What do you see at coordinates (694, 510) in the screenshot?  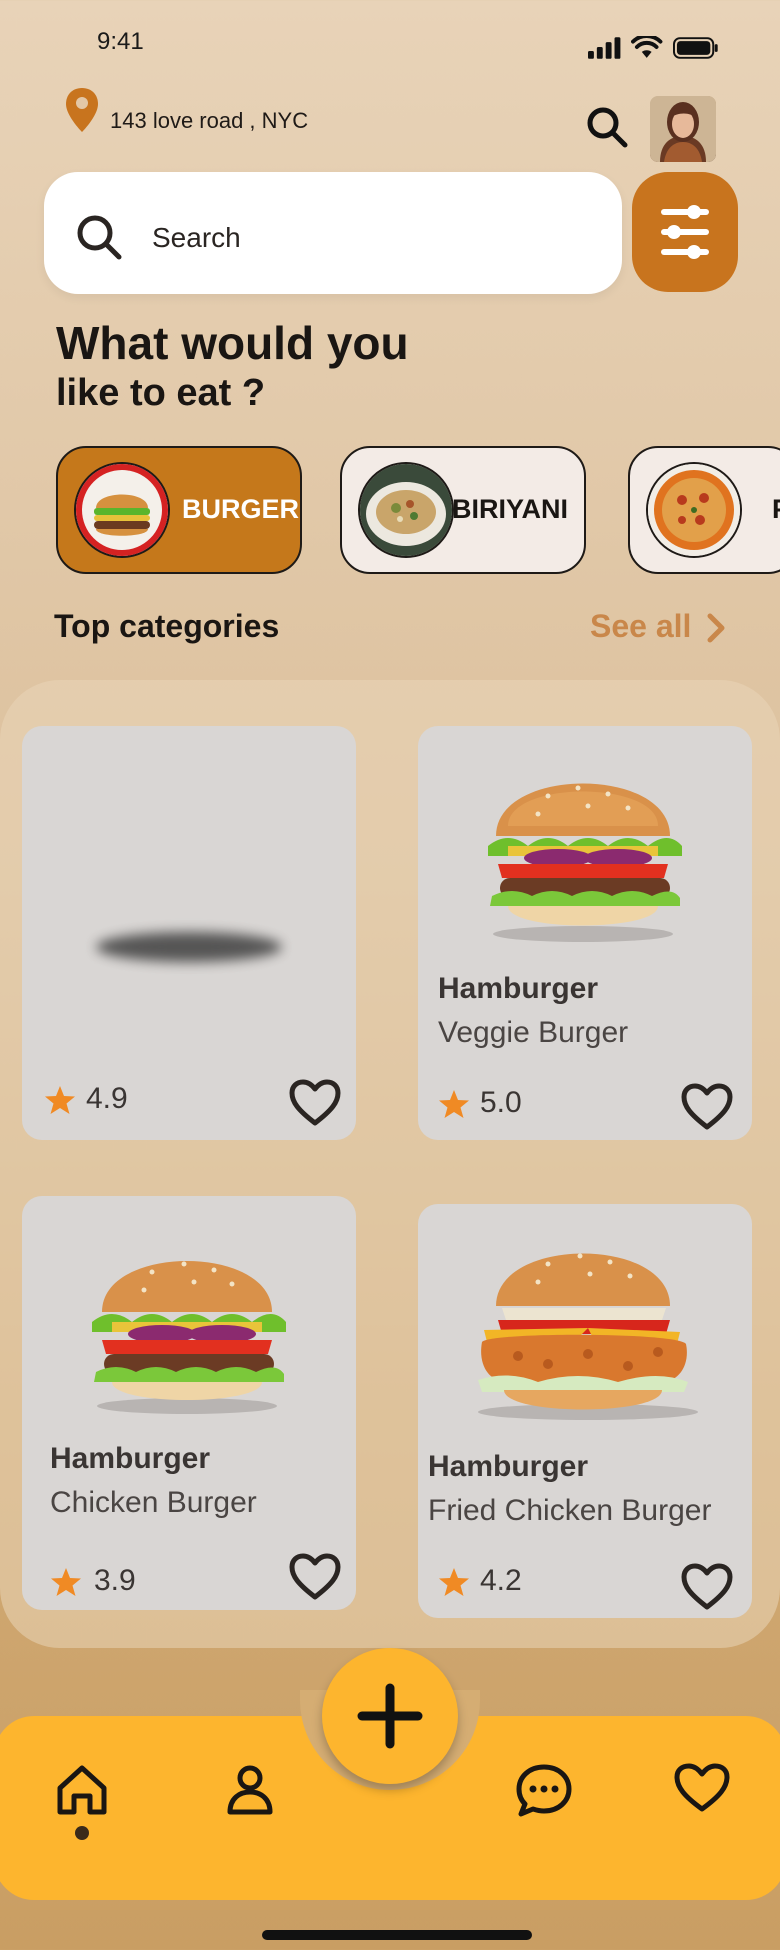 I see `pizza-thumbnail` at bounding box center [694, 510].